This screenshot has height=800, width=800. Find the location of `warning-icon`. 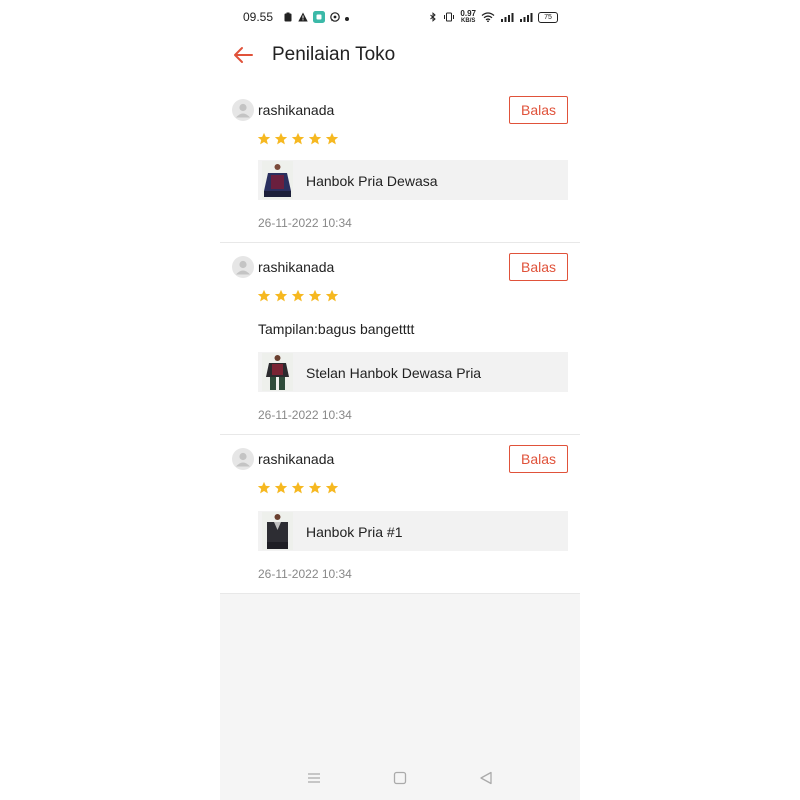

warning-icon is located at coordinates (303, 17).